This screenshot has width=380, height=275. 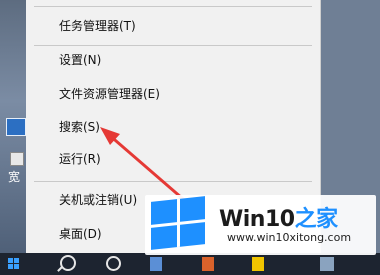 I want to click on watermark-url: www.win10xitong.com, so click(x=289, y=237).